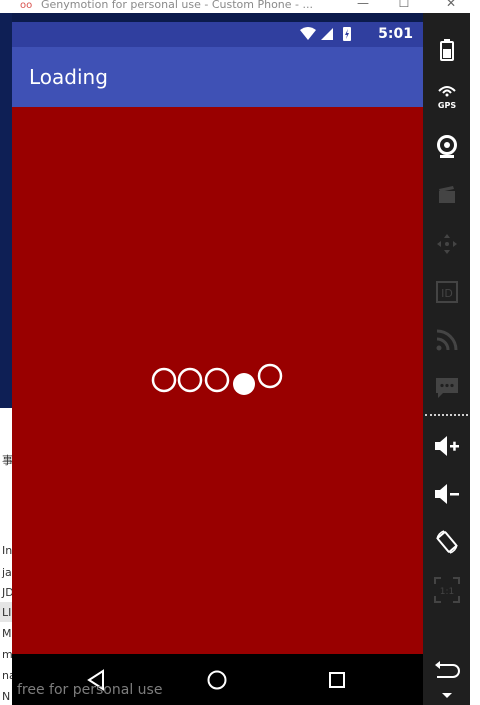 This screenshot has width=480, height=705. I want to click on menu-icon, so click(447, 694).